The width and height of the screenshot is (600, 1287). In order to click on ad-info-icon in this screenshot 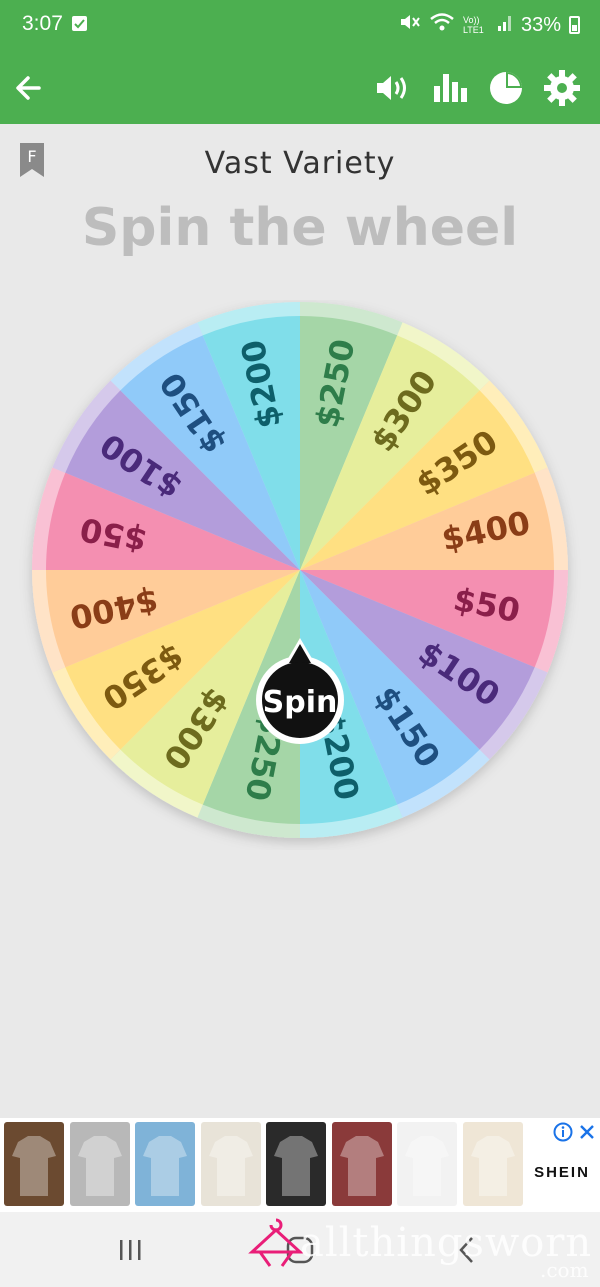, I will do `click(563, 1132)`.